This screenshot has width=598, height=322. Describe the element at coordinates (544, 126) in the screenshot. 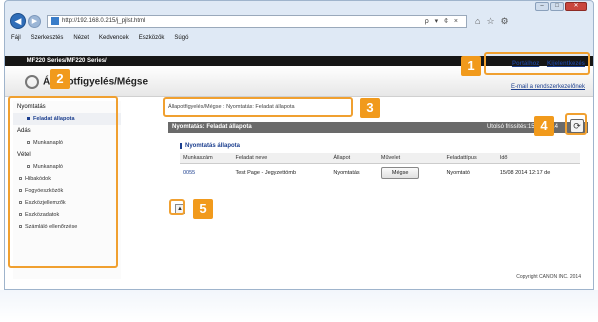

I see `callout-4: 4` at that location.